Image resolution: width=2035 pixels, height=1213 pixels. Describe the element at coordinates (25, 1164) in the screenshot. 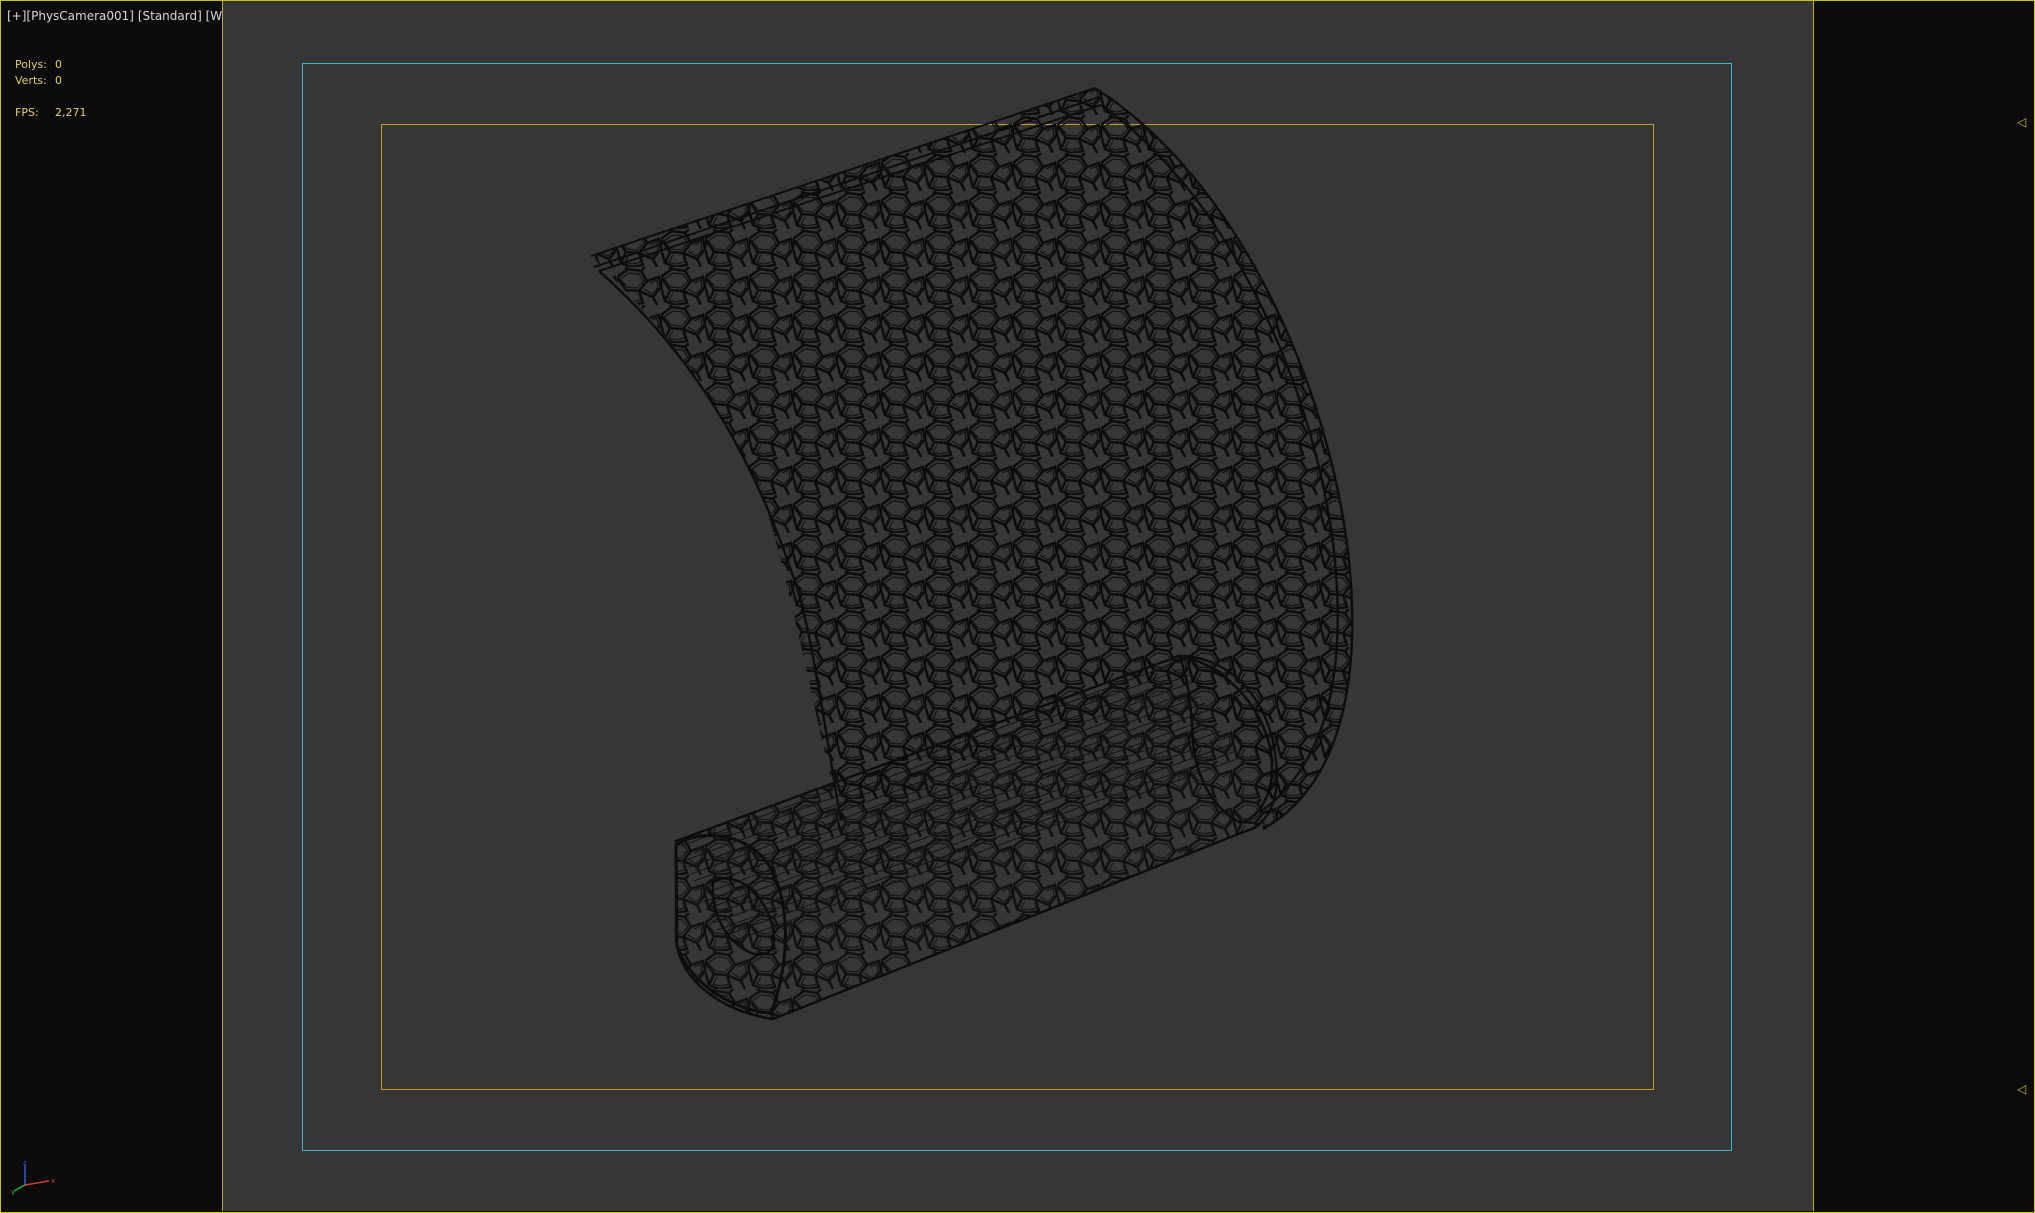

I see `svg-text: z` at that location.